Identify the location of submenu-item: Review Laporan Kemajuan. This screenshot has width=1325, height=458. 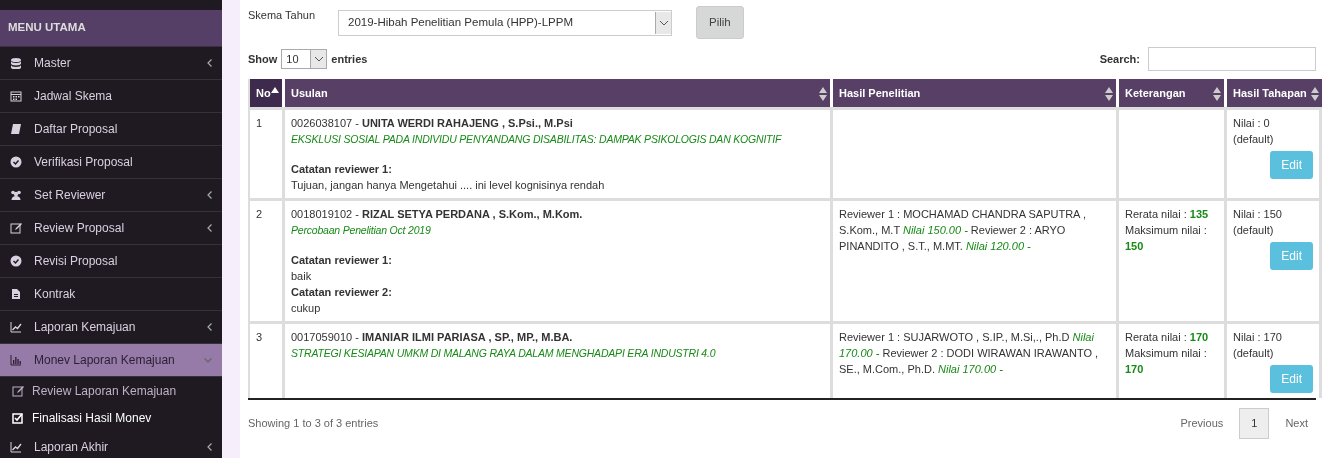
(111, 390).